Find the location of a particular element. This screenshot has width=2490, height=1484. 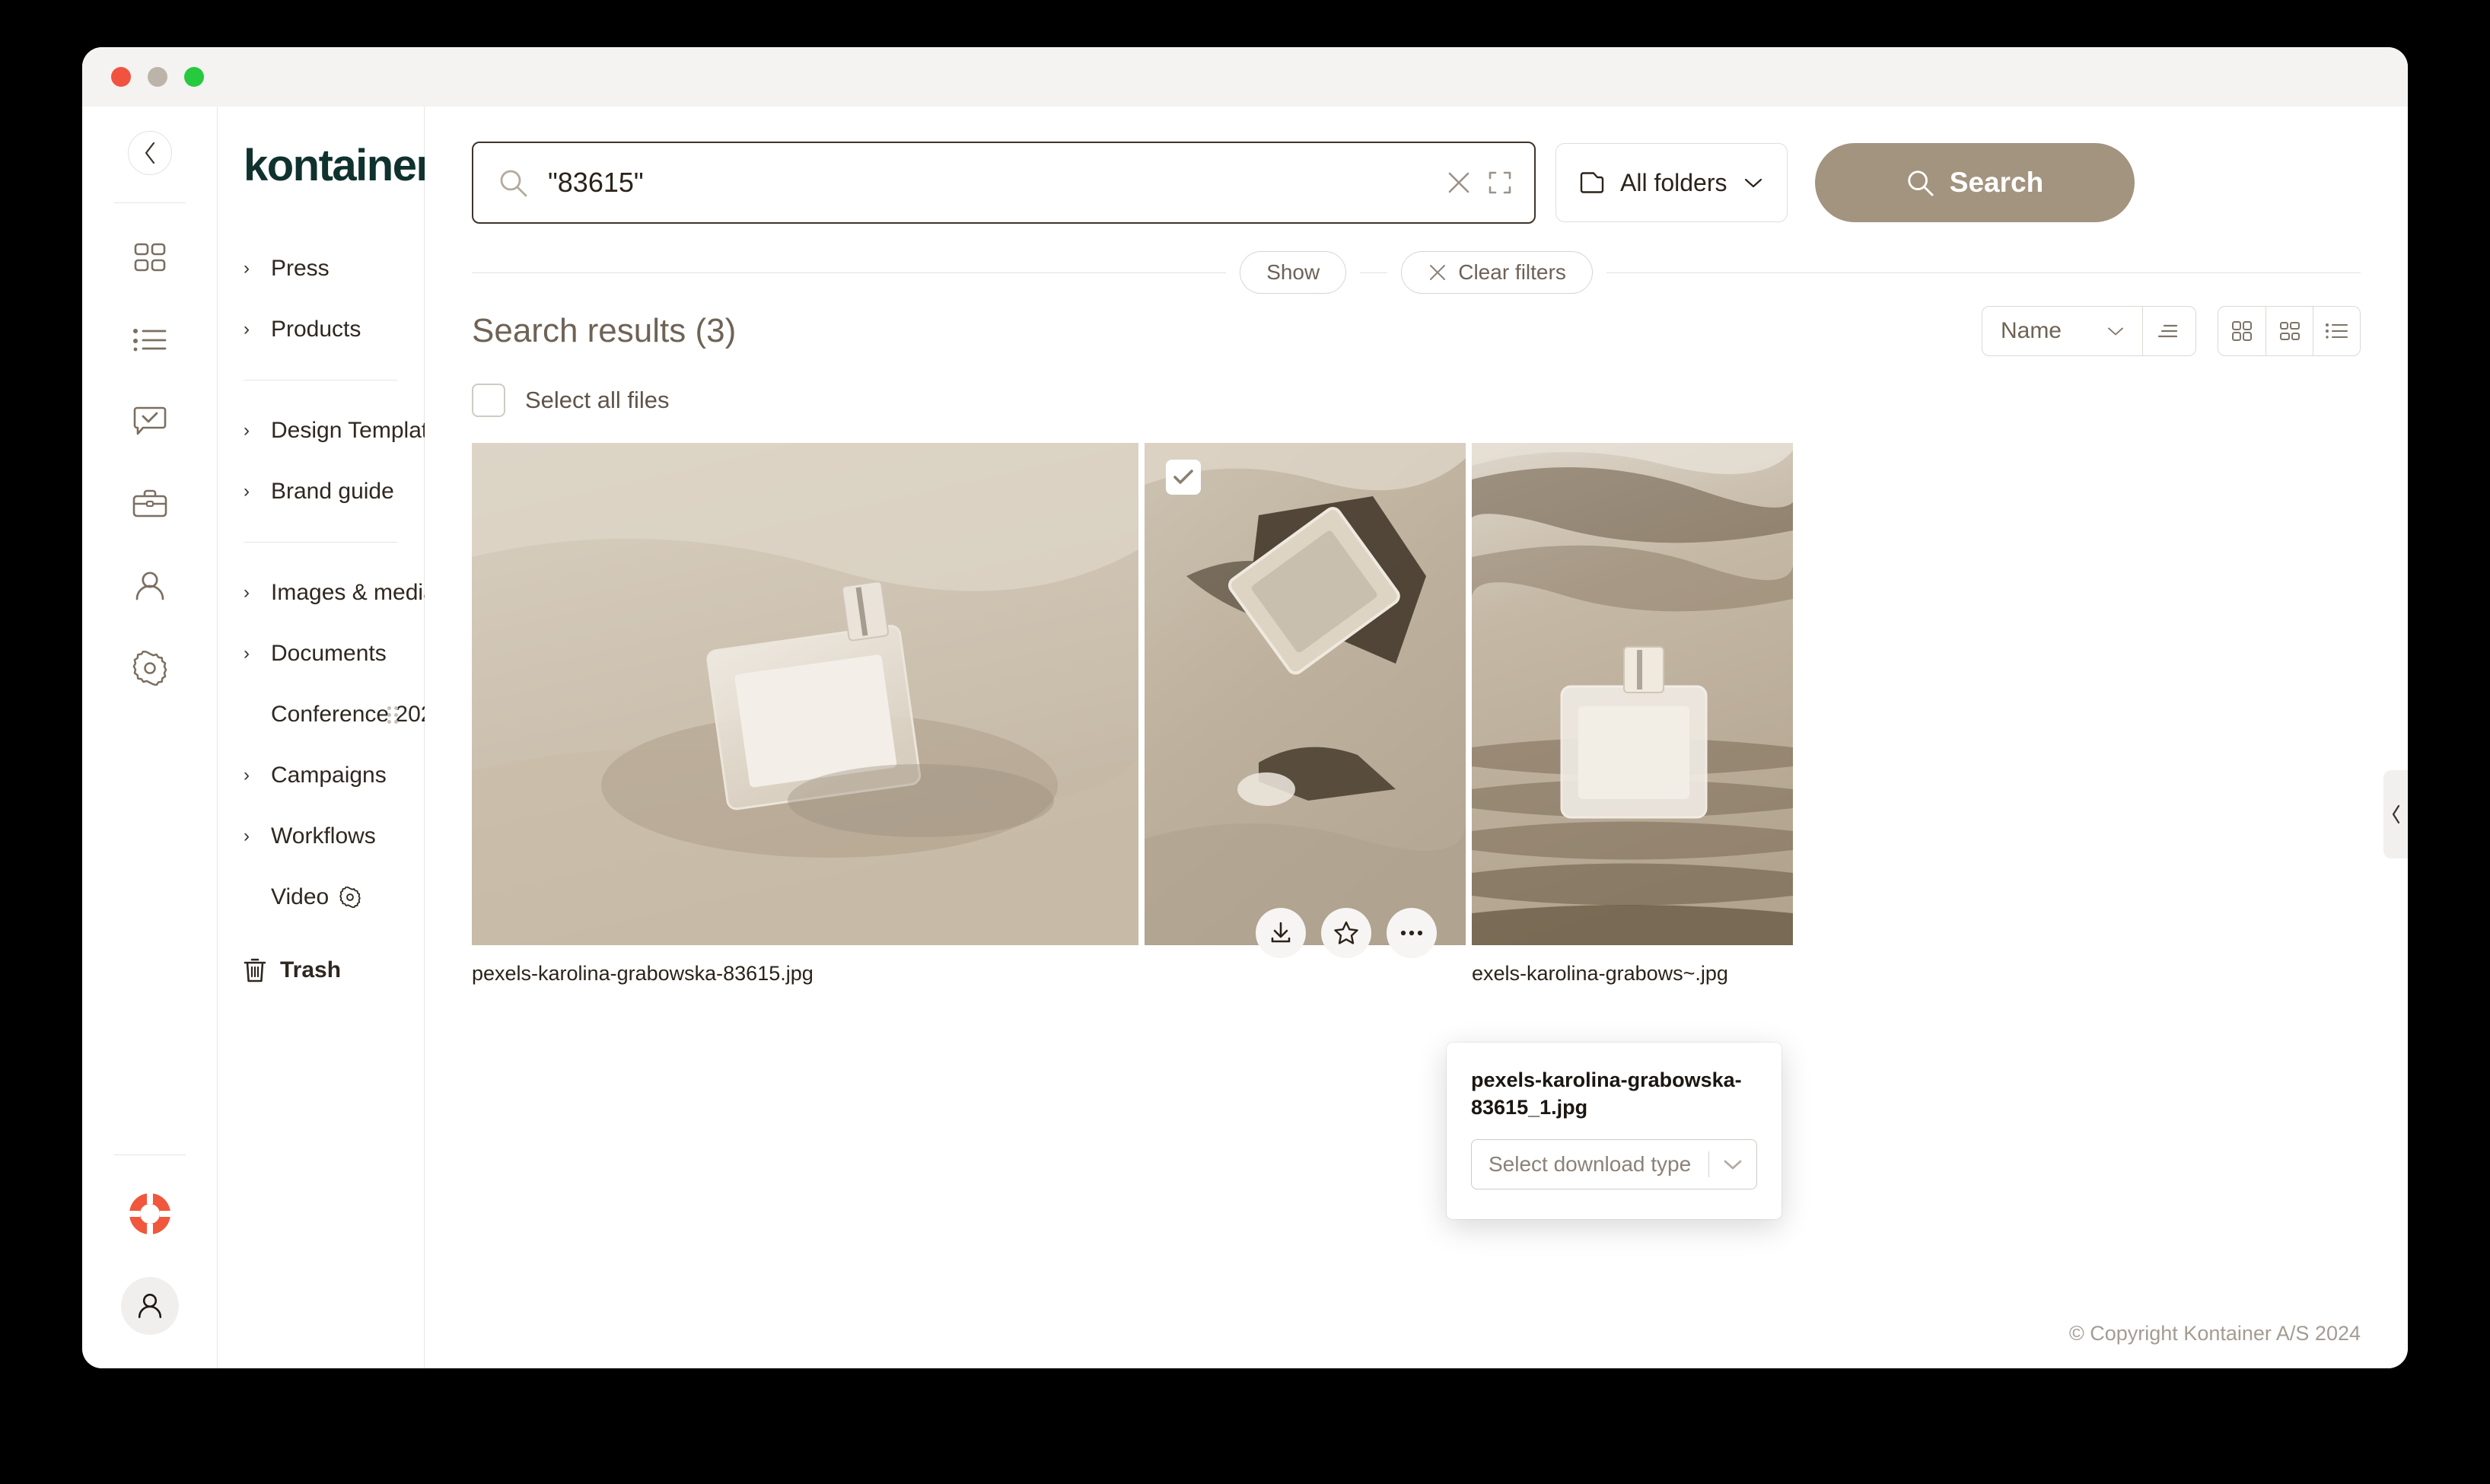

file-select-checkbox is located at coordinates (1183, 477).